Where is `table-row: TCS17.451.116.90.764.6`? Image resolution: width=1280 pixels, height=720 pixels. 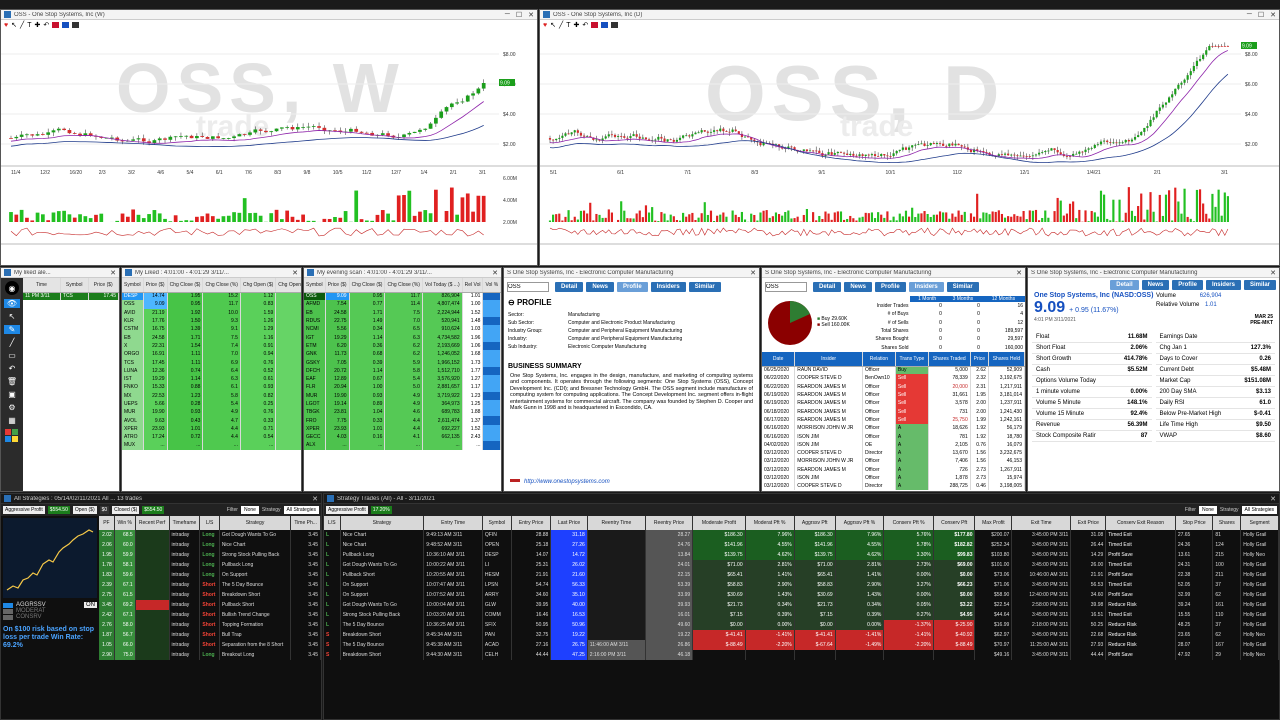
table-row: TCS17.451.116.90.764.6 is located at coordinates (211, 362).